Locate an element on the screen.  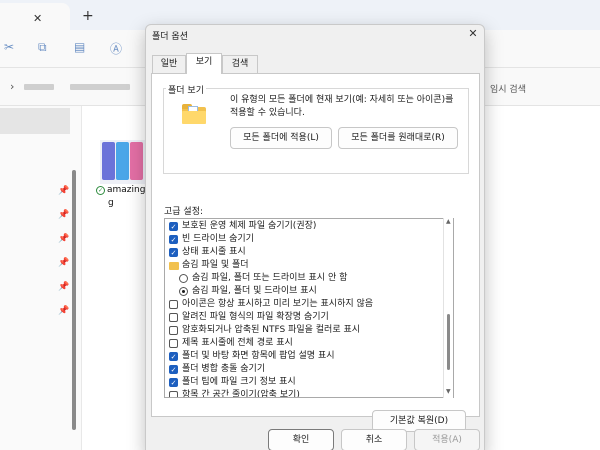
apply-button: 적용(A) is located at coordinates (447, 439).